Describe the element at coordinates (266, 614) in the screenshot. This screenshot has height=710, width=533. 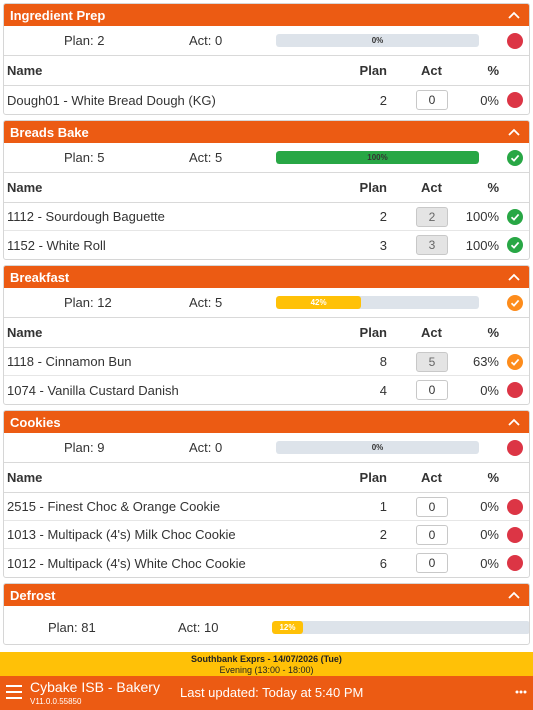
I see `section-defrost: Defrost Plan: 81 Act: 10 12%` at that location.